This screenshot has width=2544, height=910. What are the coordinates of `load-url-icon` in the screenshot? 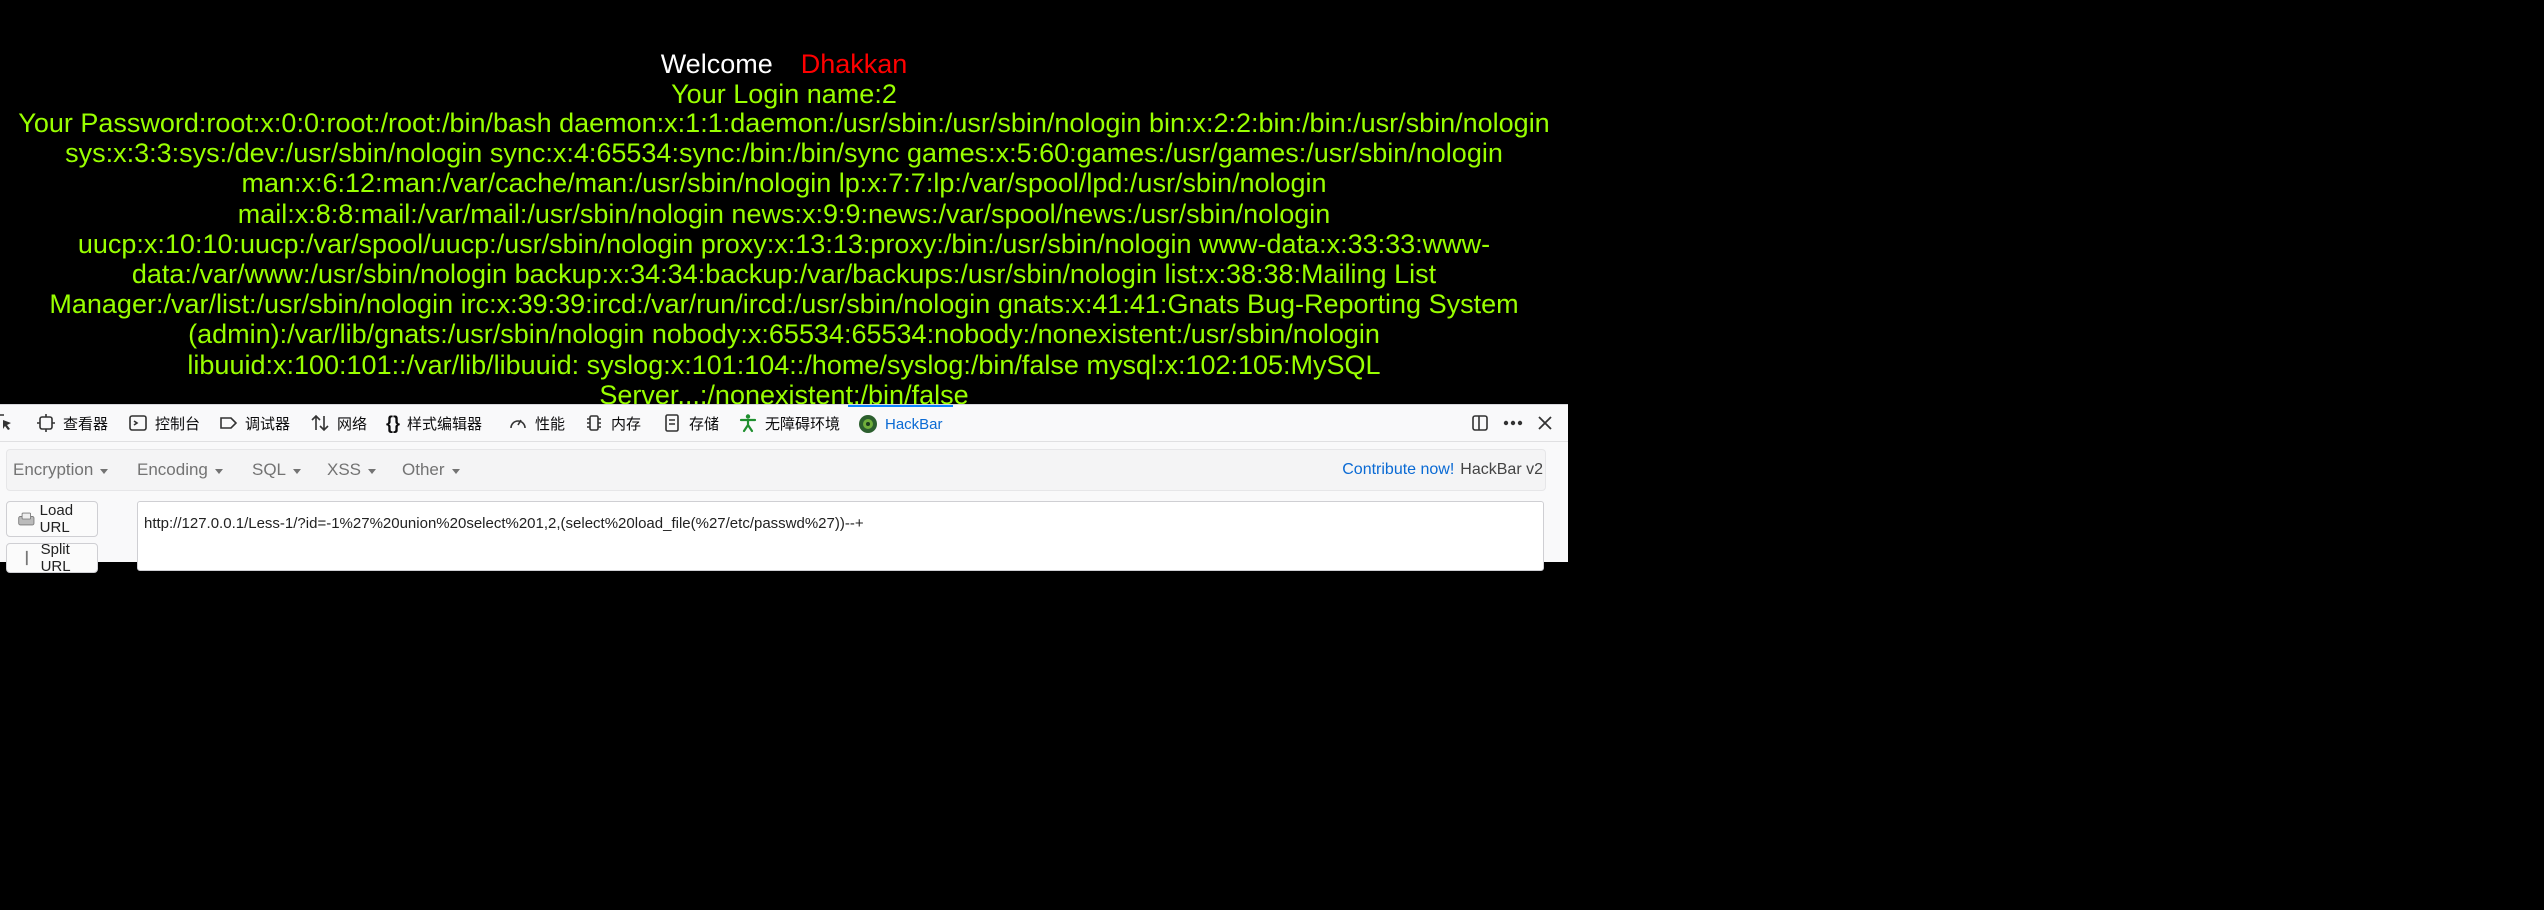 It's located at (26, 519).